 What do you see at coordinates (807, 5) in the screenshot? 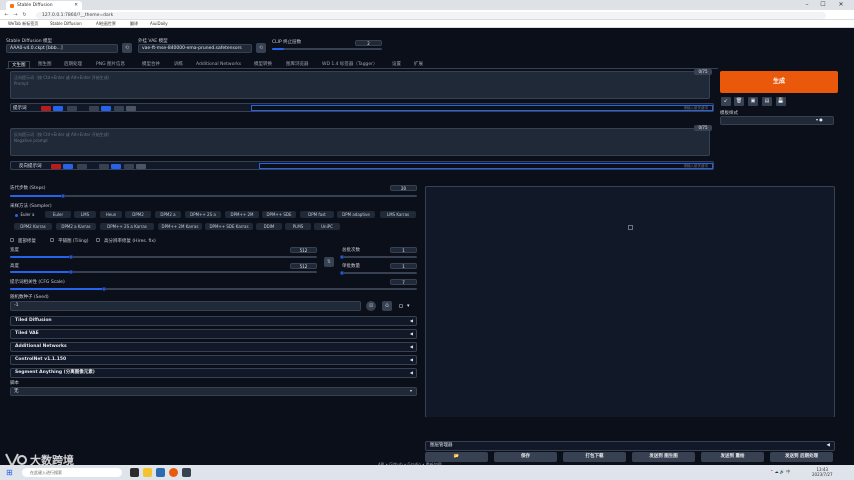
I see `minimize-icon: –` at bounding box center [807, 5].